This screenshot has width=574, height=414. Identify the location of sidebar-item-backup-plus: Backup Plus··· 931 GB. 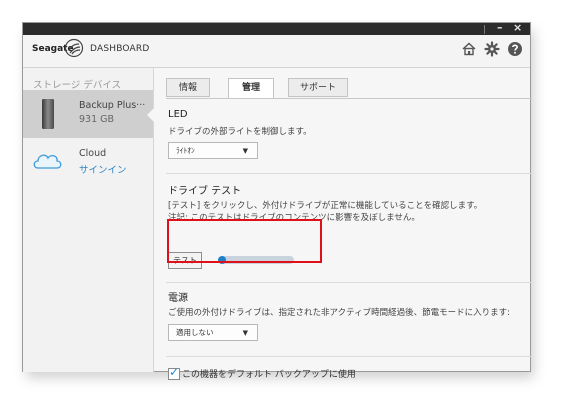
(88, 114).